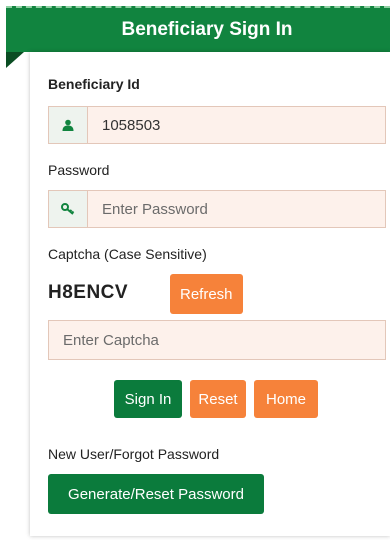 This screenshot has height=540, width=390. I want to click on beneficiary-id-label: Beneficiary Id, so click(94, 84).